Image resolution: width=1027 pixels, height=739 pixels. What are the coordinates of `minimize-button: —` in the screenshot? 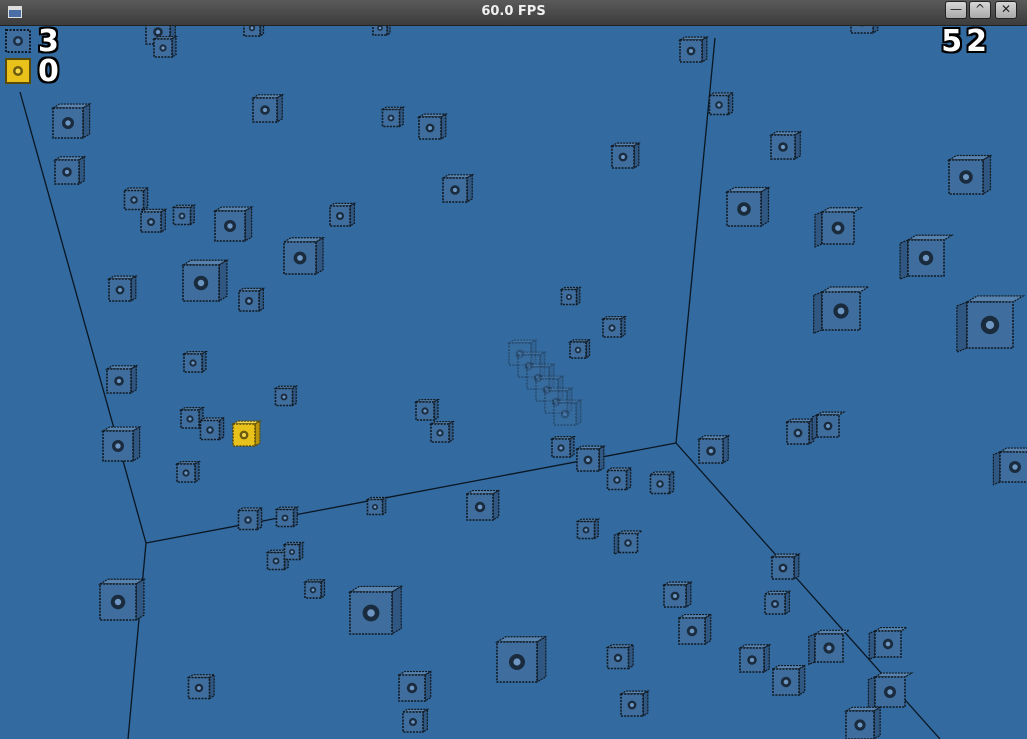 It's located at (956, 10).